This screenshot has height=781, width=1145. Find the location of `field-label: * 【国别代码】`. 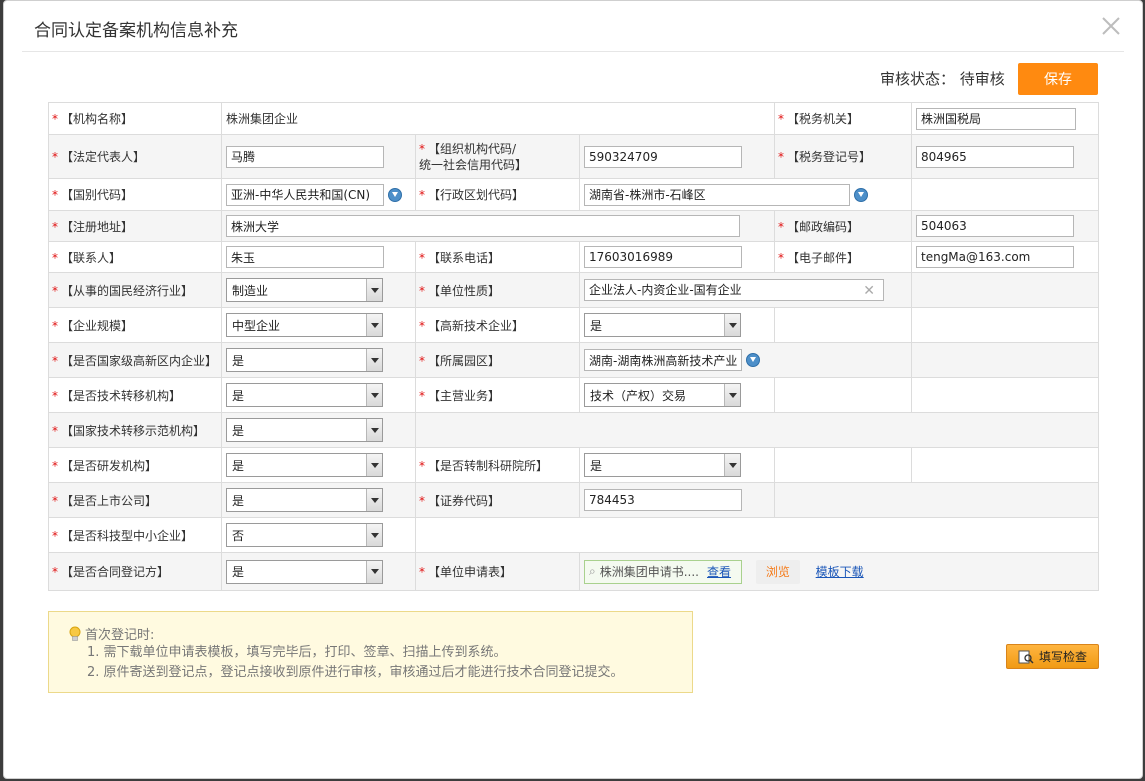

field-label: * 【国别代码】 is located at coordinates (135, 194).